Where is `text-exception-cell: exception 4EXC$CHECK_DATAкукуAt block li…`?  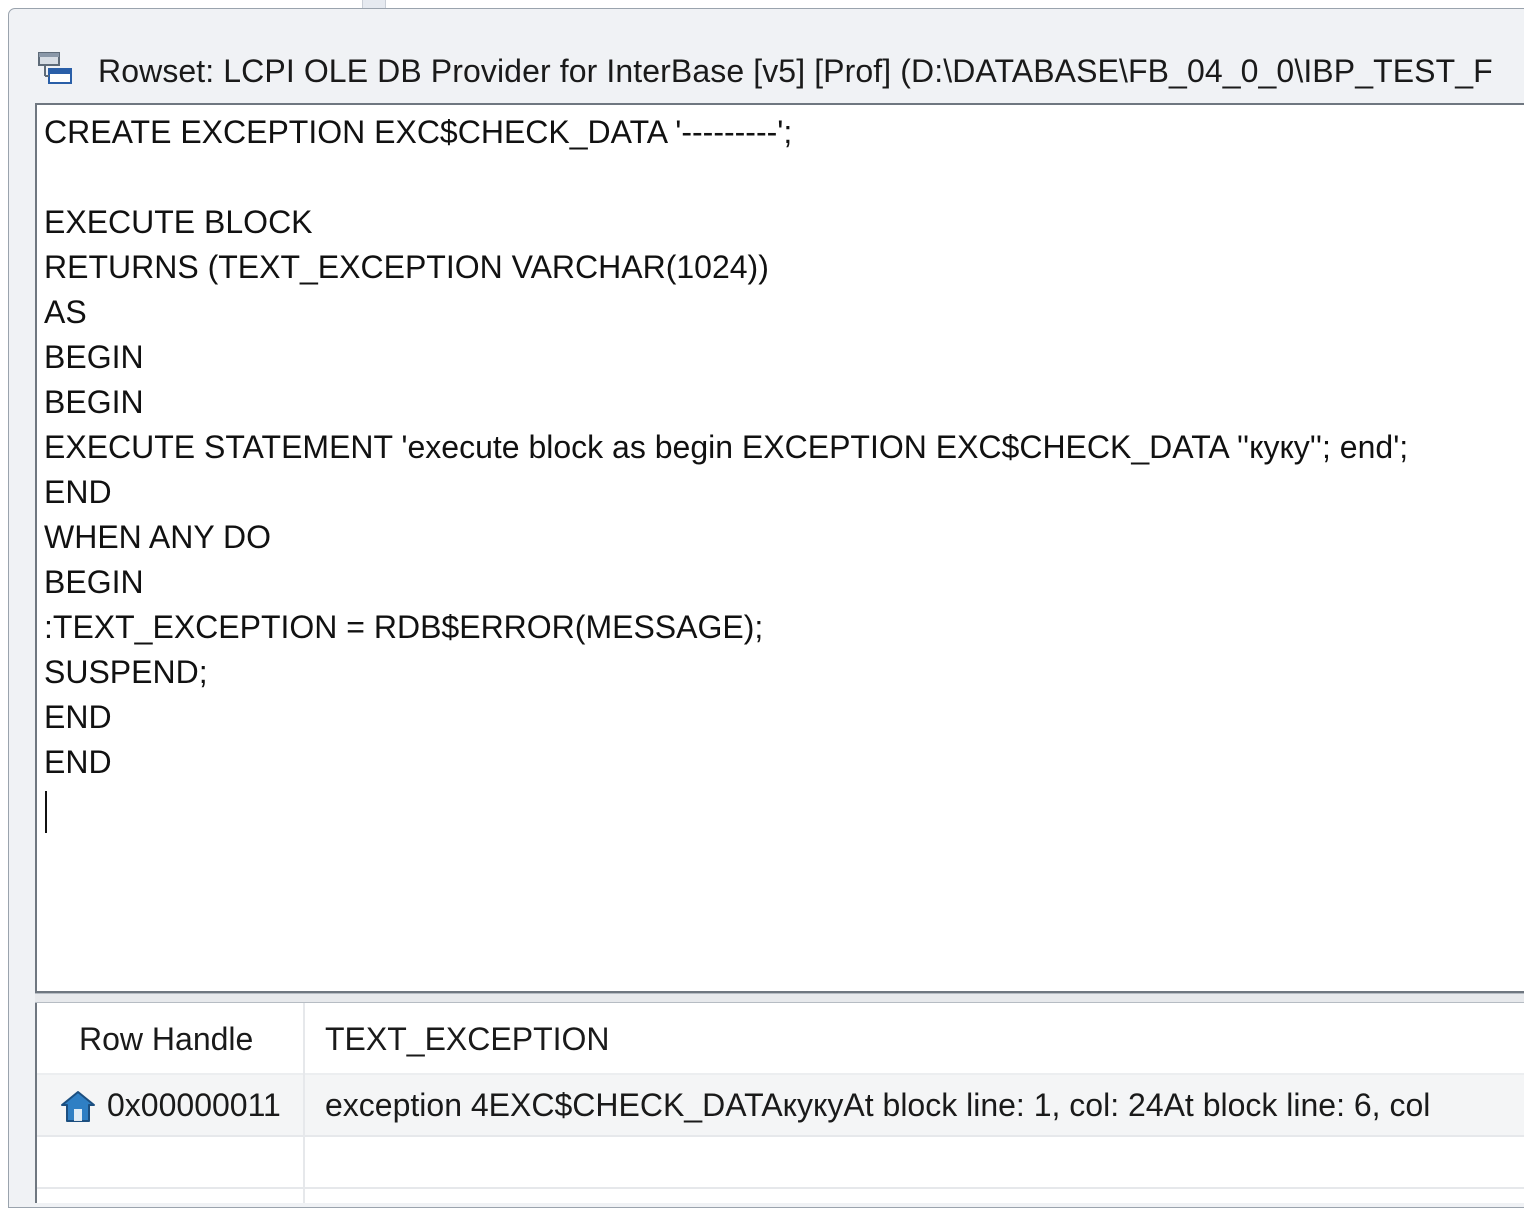 text-exception-cell: exception 4EXC$CHECK_DATAкукуAt block li… is located at coordinates (877, 1105).